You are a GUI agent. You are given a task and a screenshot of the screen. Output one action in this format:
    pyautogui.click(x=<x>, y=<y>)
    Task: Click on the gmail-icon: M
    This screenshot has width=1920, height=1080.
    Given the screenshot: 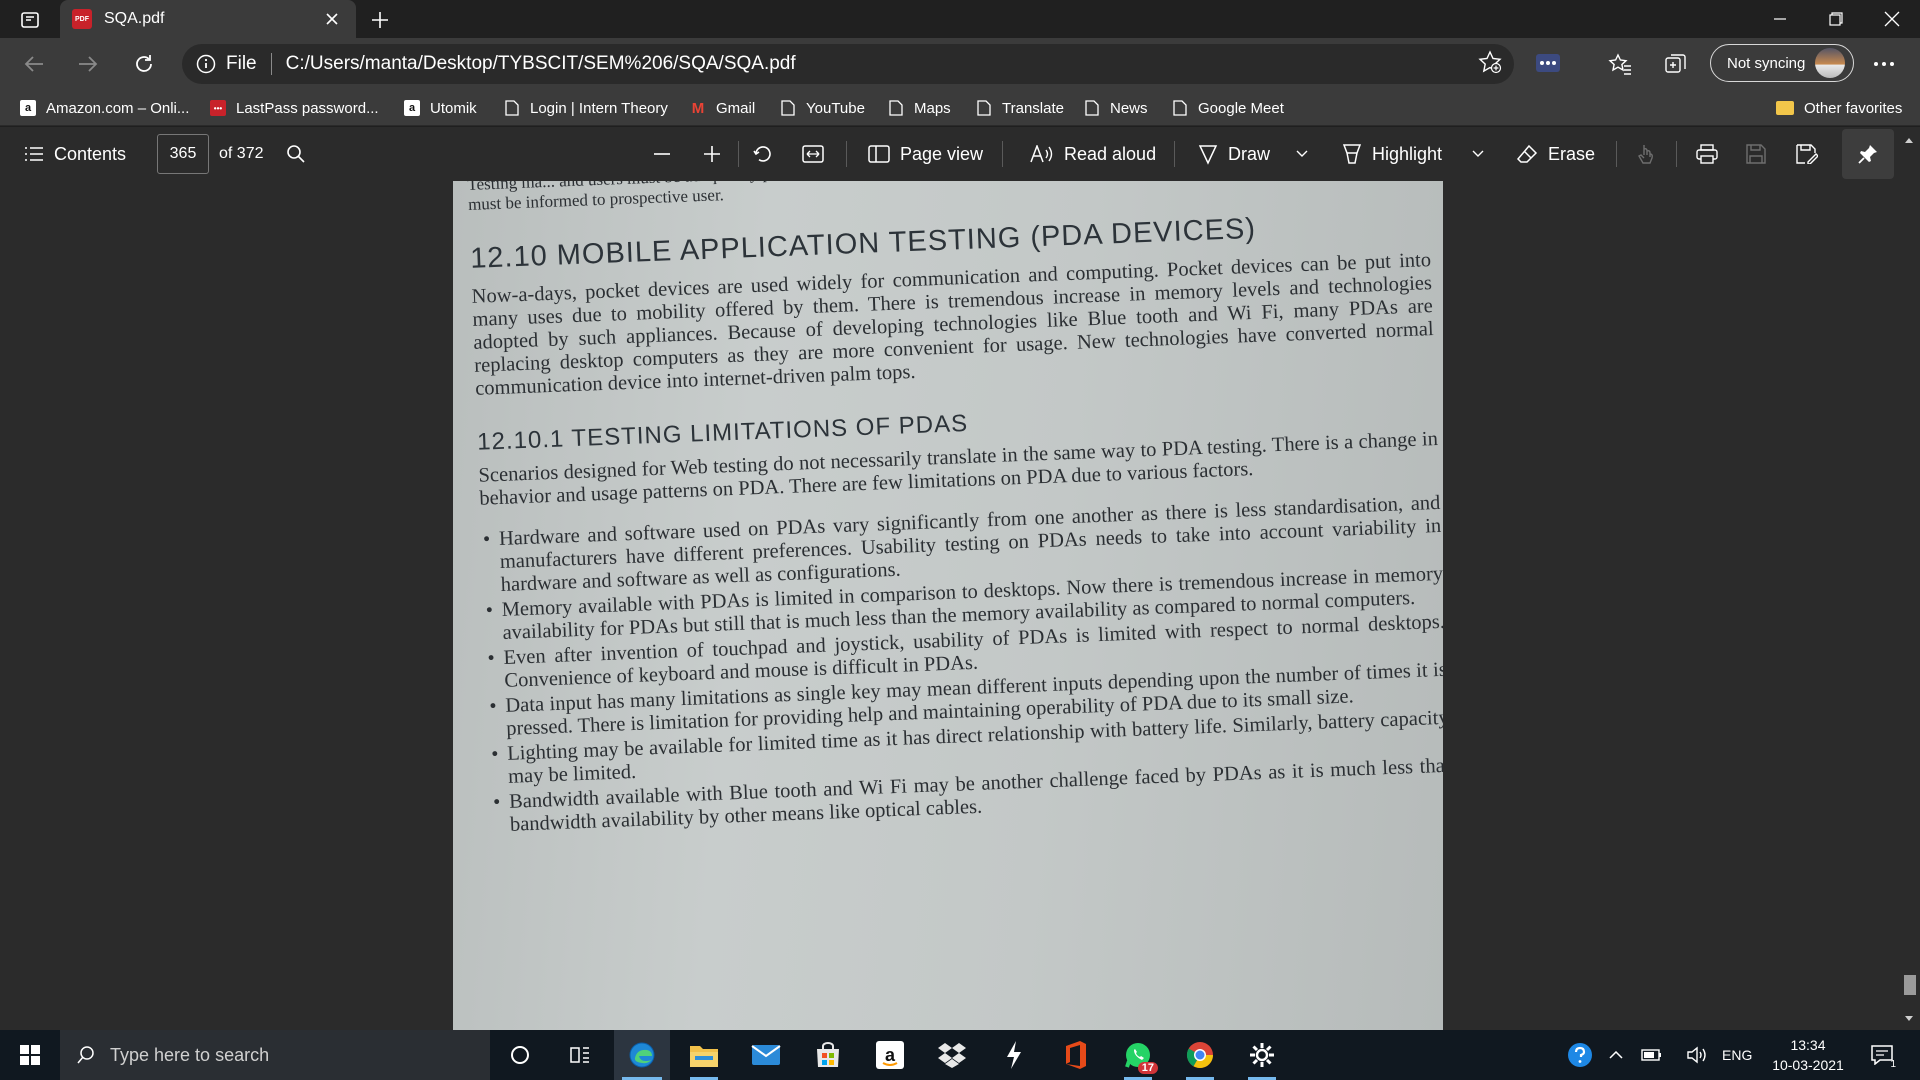 What is the action you would take?
    pyautogui.click(x=698, y=108)
    